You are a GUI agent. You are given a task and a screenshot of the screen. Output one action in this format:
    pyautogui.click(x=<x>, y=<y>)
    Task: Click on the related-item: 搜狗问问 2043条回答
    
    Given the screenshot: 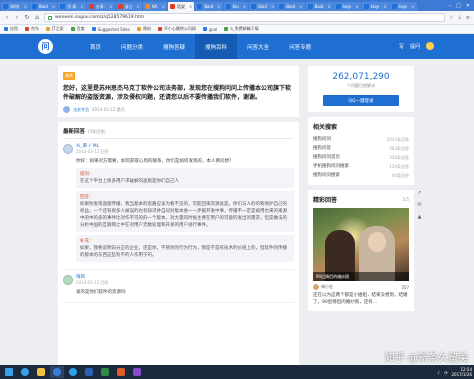 What is the action you would take?
    pyautogui.click(x=361, y=139)
    